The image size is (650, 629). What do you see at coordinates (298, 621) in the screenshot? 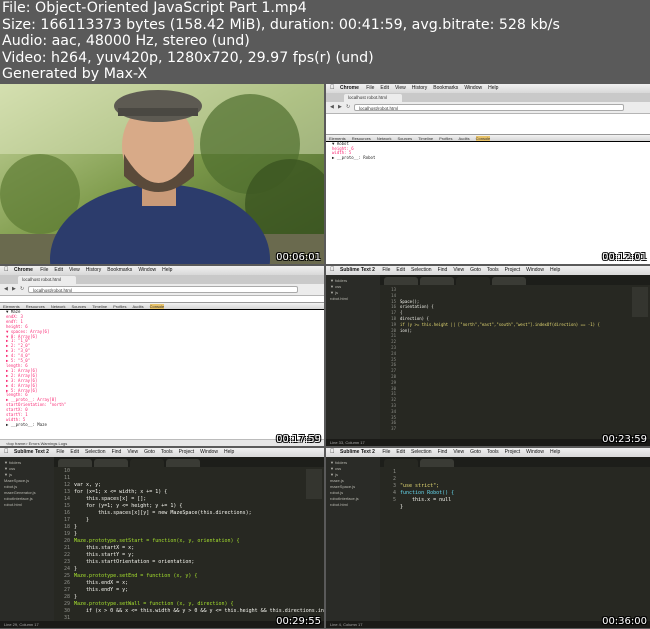
I see `thumbnail-timestamp: 00:29:55` at bounding box center [298, 621].